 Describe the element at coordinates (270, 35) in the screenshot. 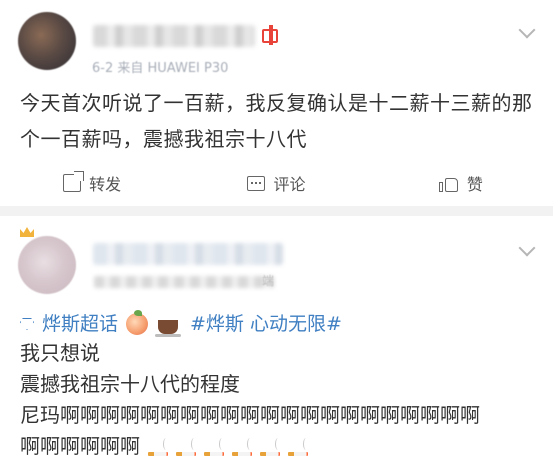

I see `gift-icon` at that location.